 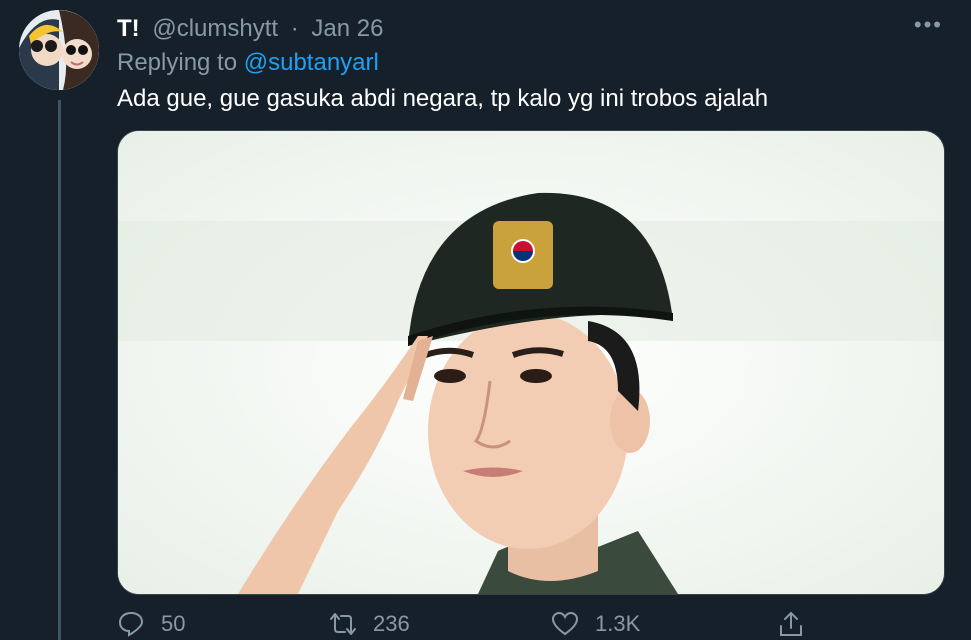 What do you see at coordinates (618, 623) in the screenshot?
I see `like-count: 1.3K` at bounding box center [618, 623].